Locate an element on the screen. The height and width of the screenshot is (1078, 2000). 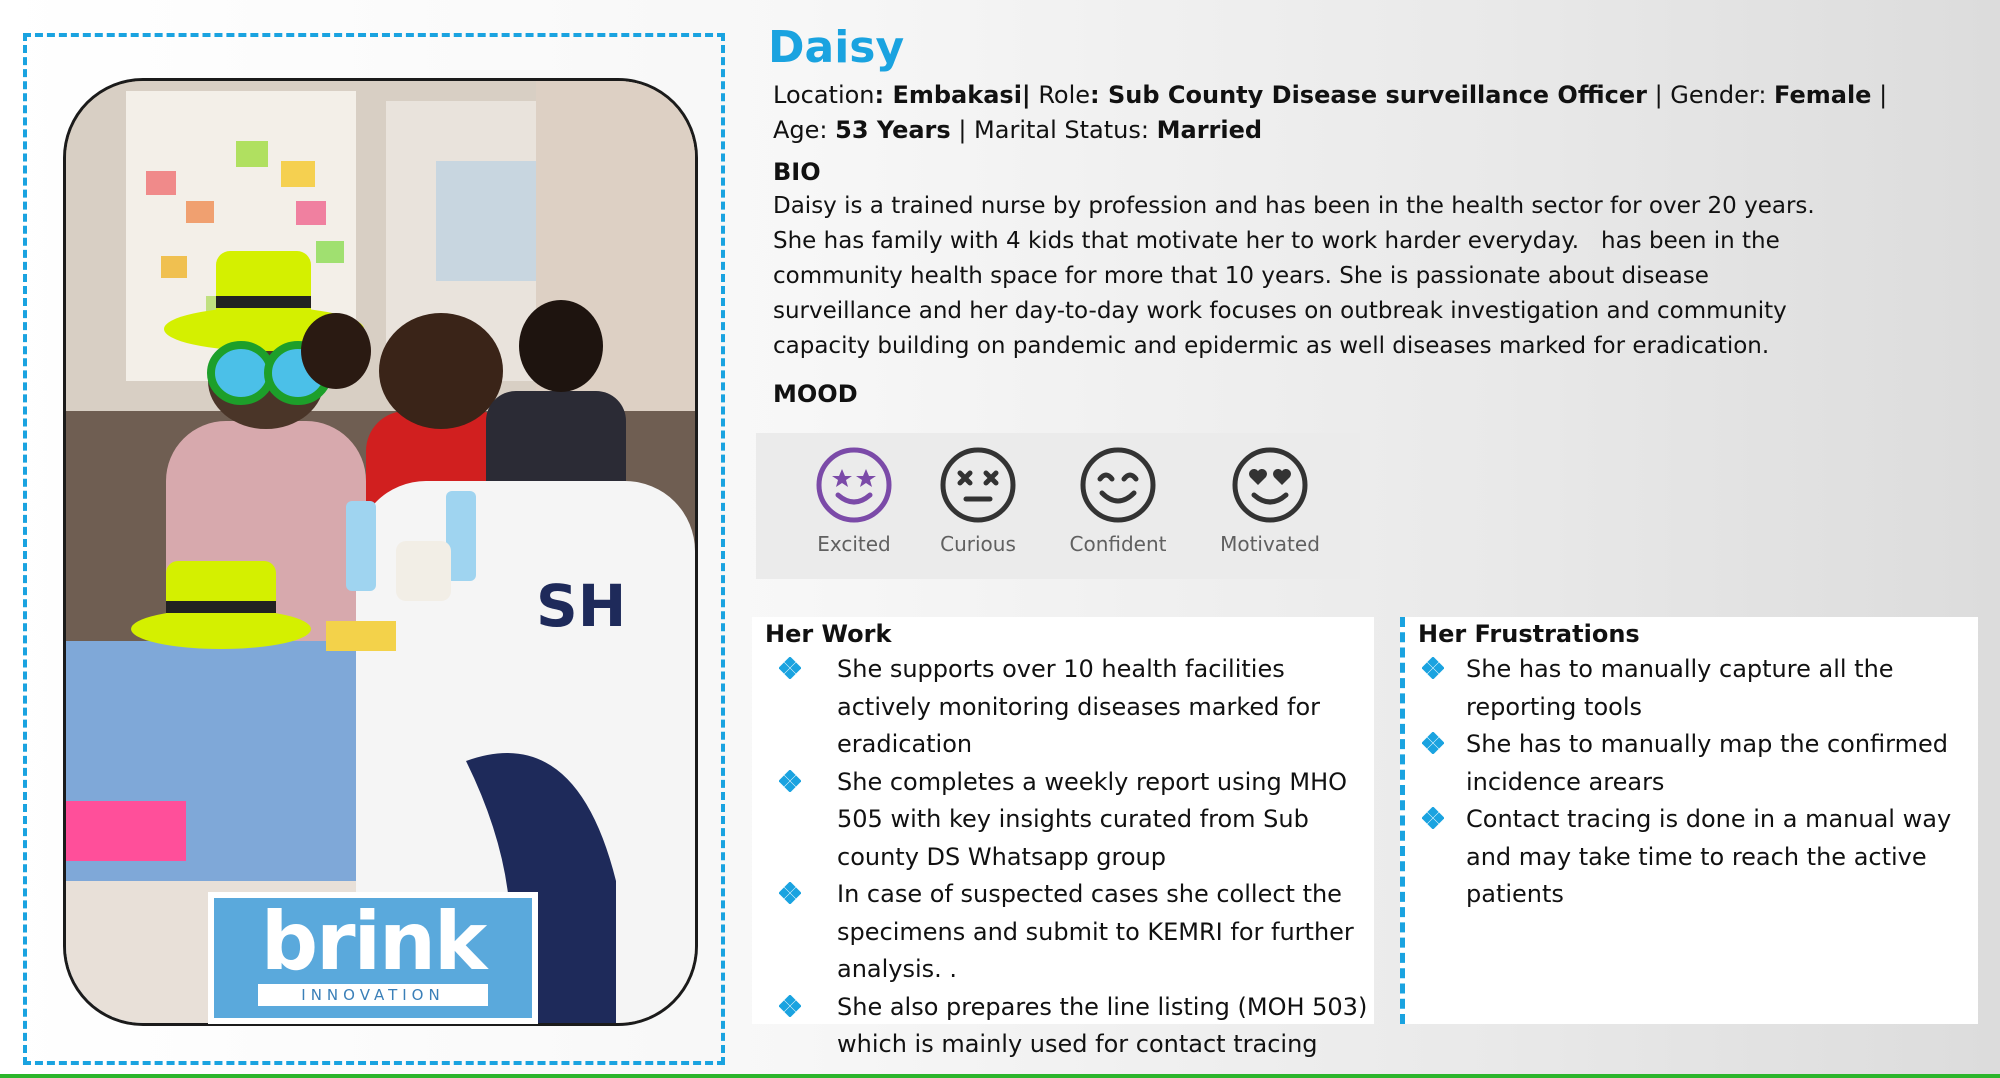
shirt-text: SH is located at coordinates (581, 606).